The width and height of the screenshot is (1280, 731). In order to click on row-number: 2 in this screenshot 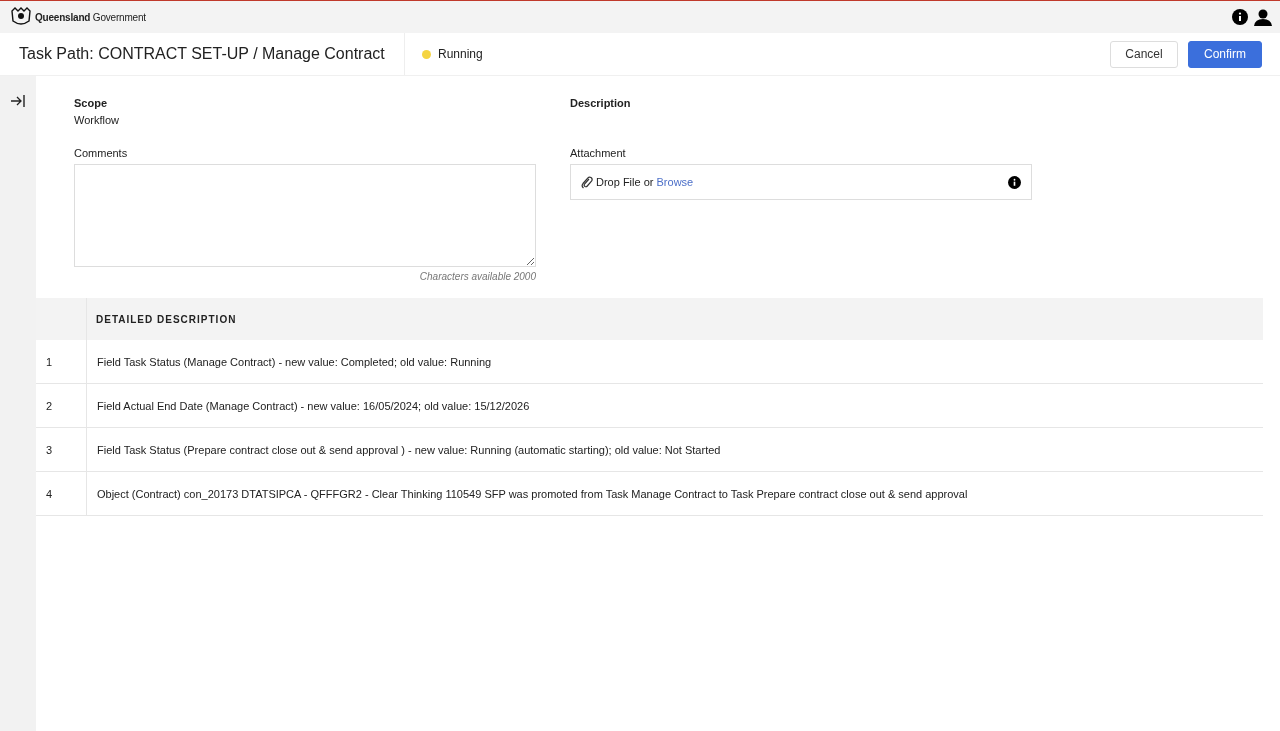, I will do `click(61, 405)`.